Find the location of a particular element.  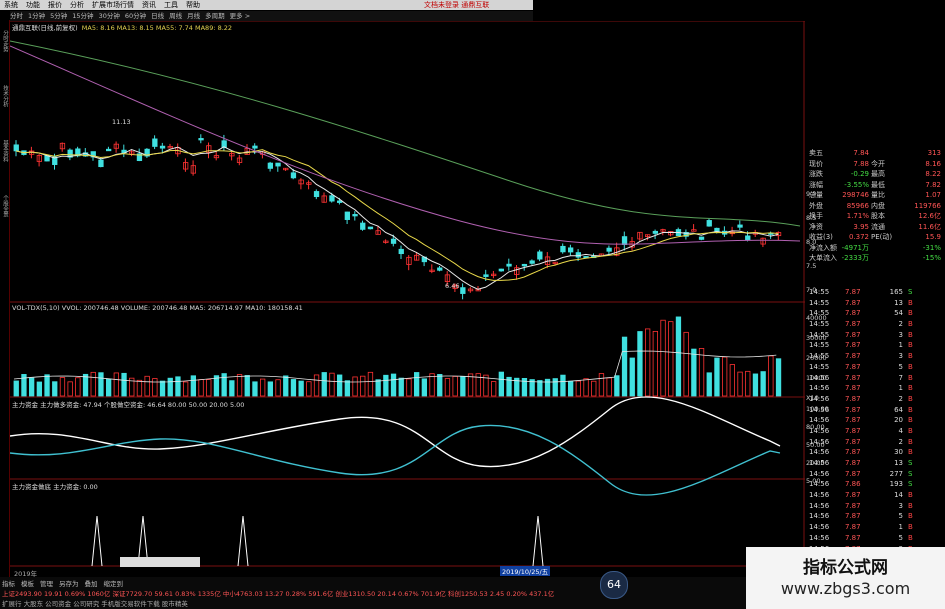

timeframe-tab-2: 5分钟 is located at coordinates (58, 16).